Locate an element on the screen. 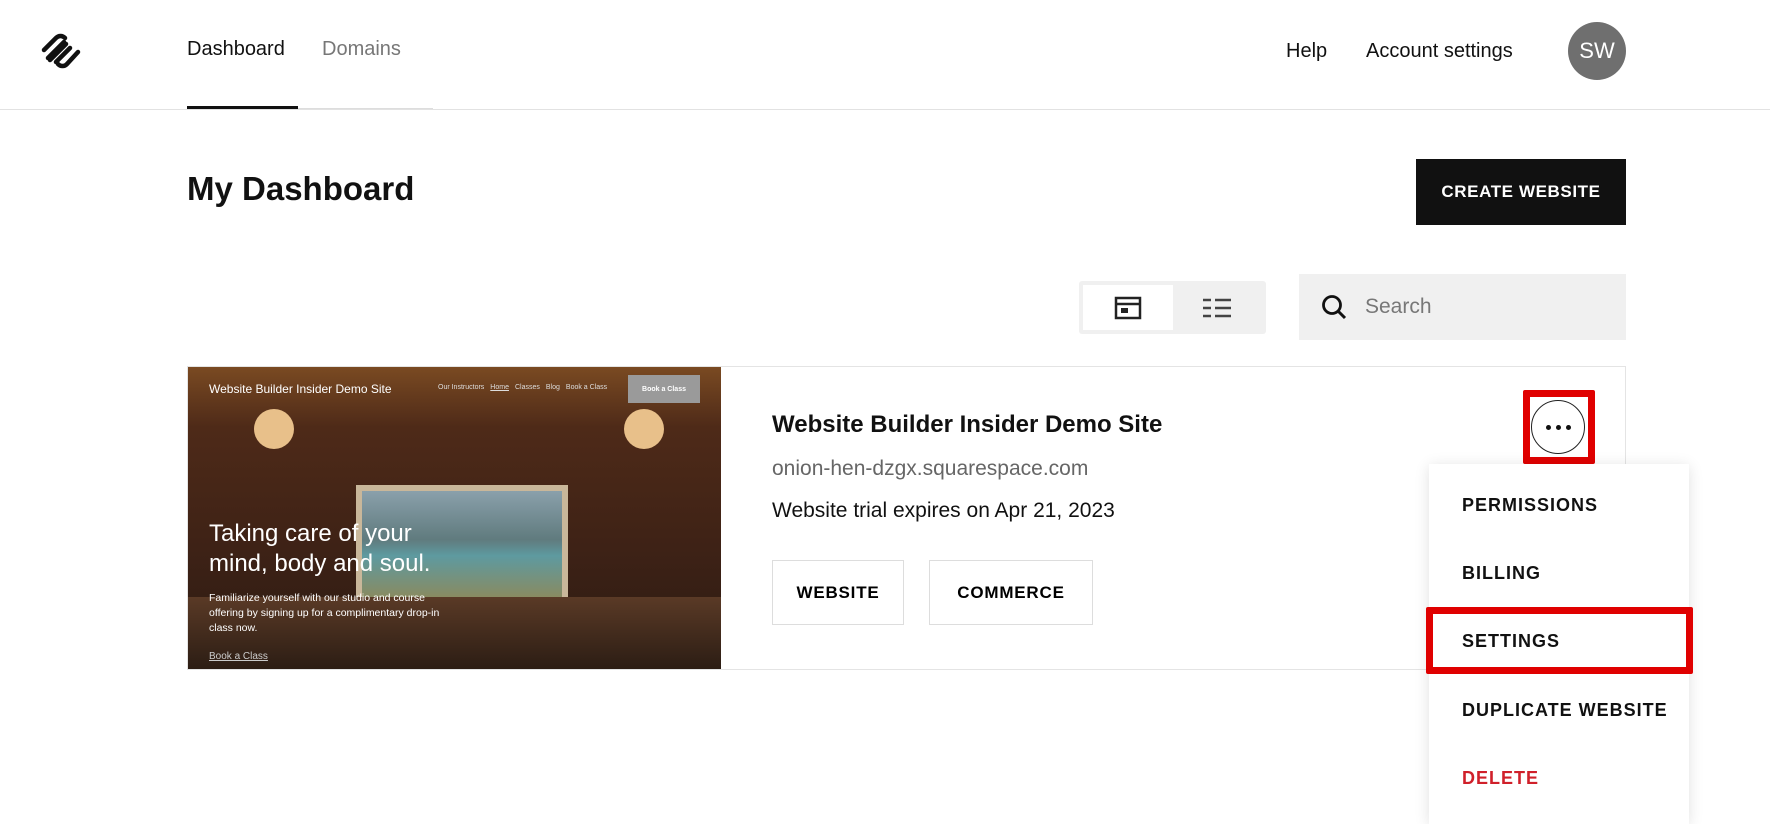 The width and height of the screenshot is (1770, 824). squarespace-logo-icon is located at coordinates (61, 51).